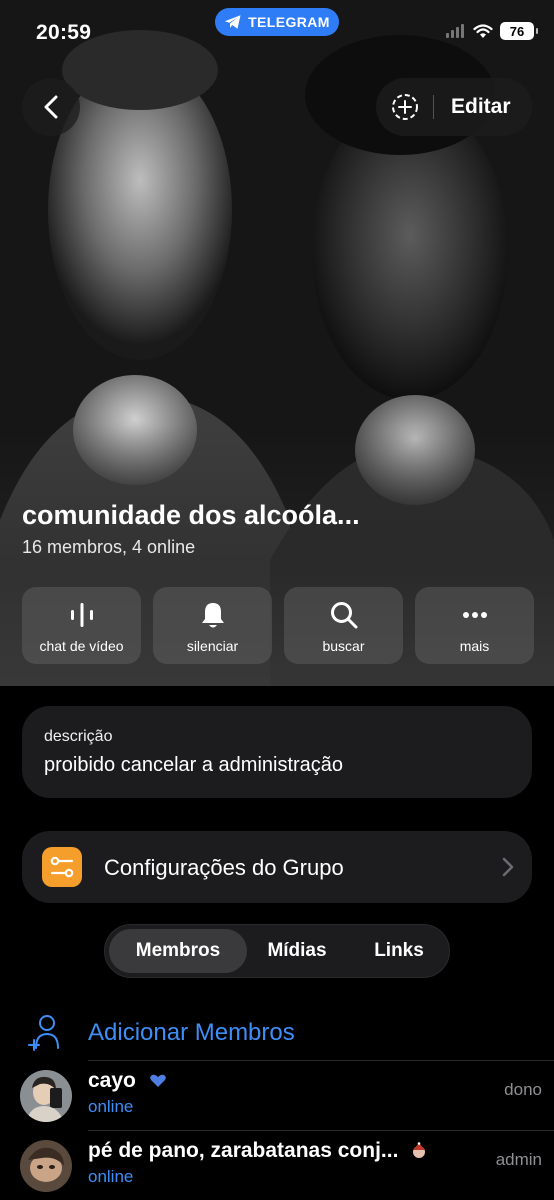  What do you see at coordinates (523, 1089) in the screenshot?
I see `member-role: dono` at bounding box center [523, 1089].